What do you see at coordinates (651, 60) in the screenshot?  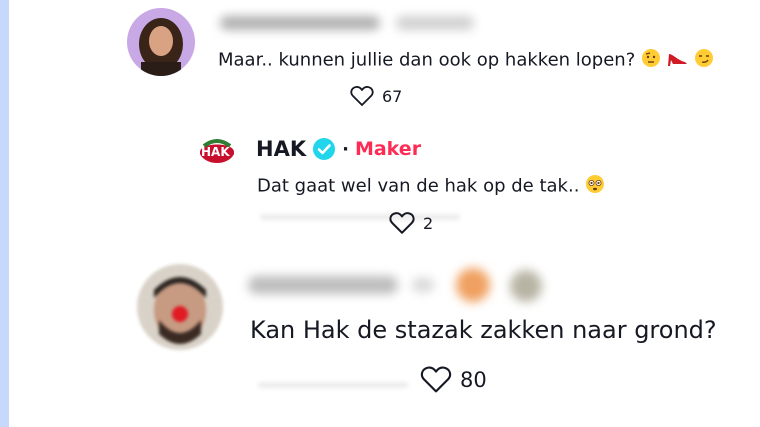 I see `raised-eyebrow-emoji-icon` at bounding box center [651, 60].